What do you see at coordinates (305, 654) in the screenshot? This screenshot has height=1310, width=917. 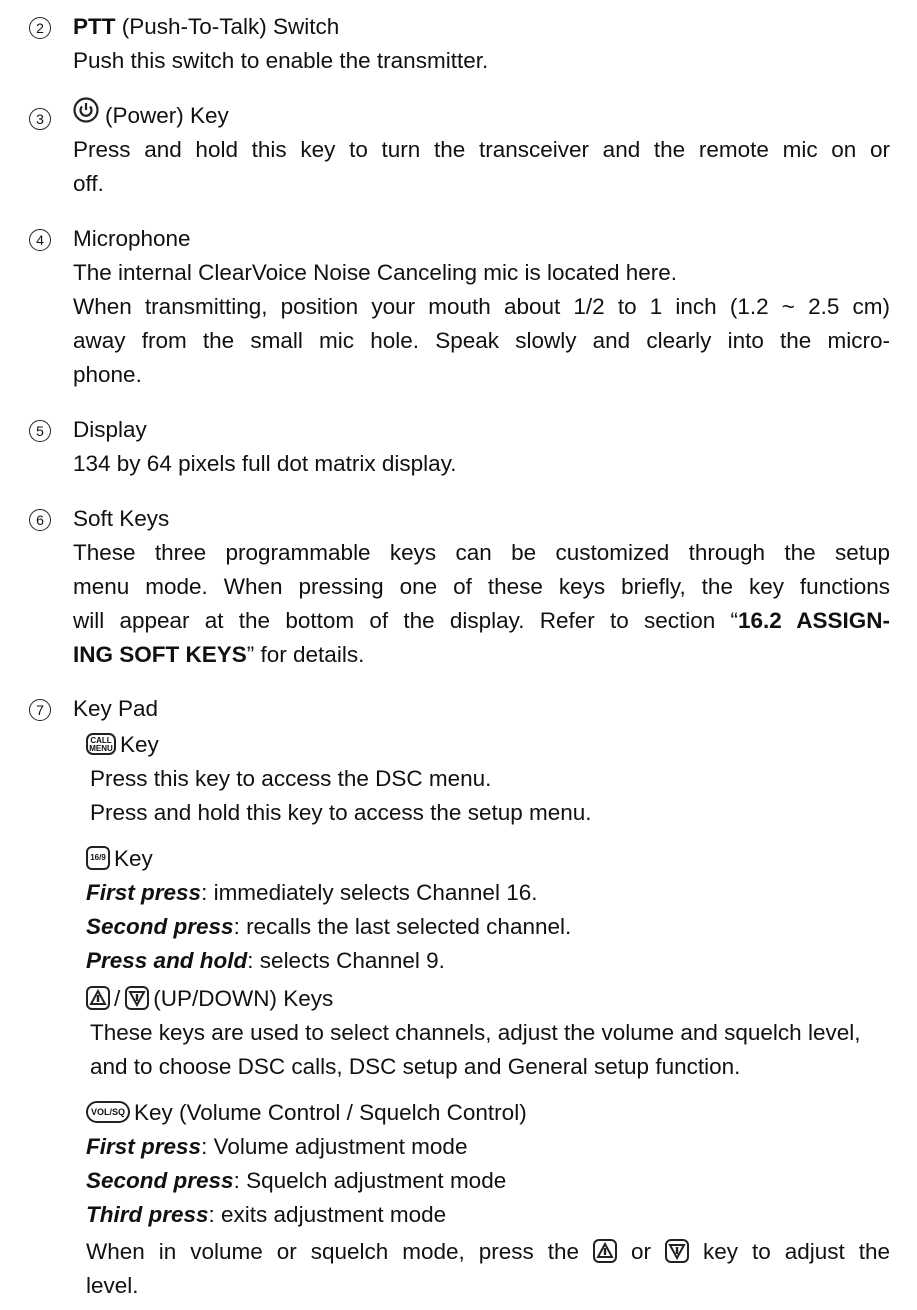 I see `desc-text: ” for details.` at bounding box center [305, 654].